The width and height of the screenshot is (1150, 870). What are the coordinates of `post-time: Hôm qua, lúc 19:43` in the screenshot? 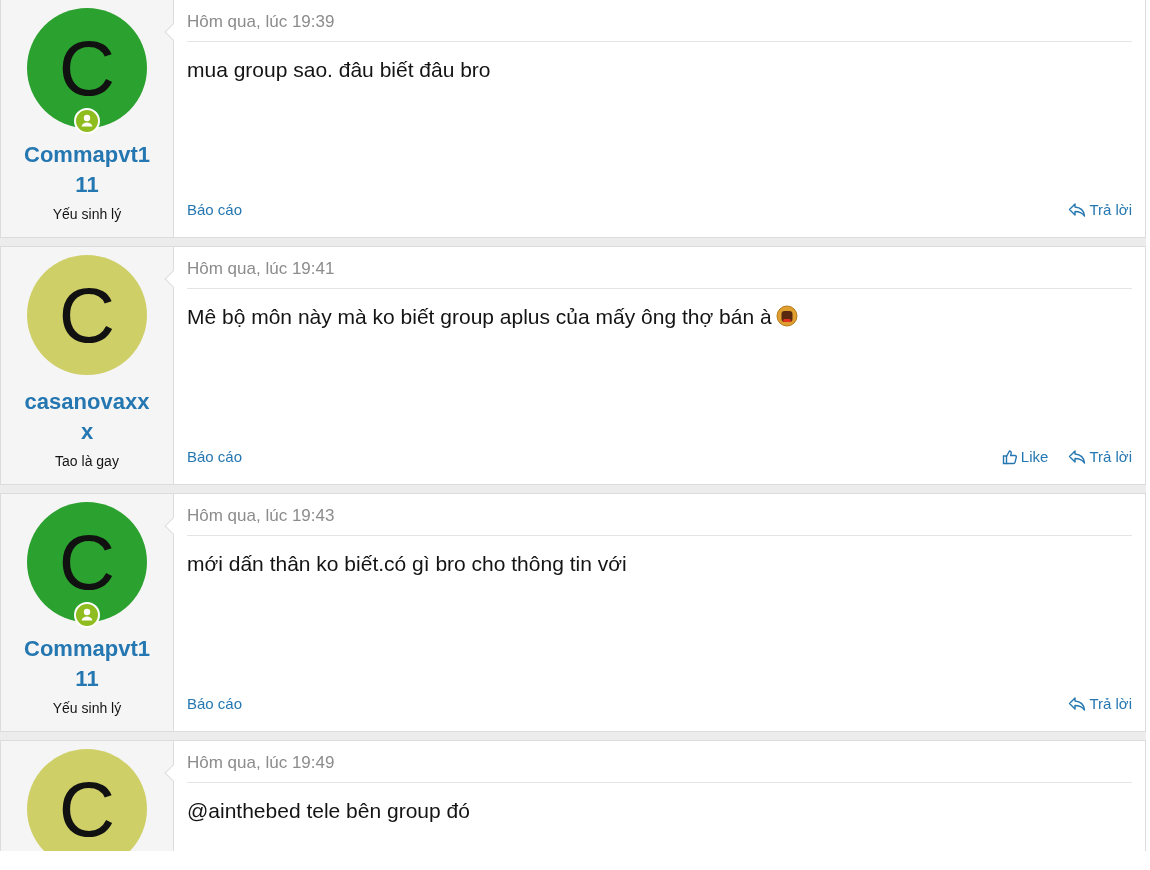 It's located at (659, 519).